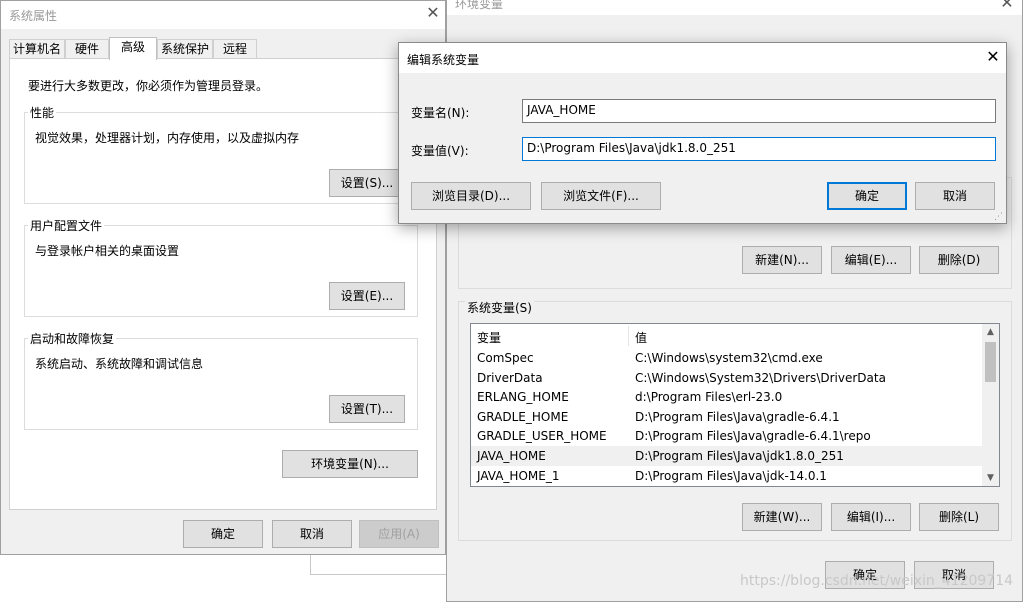 This screenshot has width=1023, height=602. I want to click on sys-apply-button: 应用(A), so click(399, 534).